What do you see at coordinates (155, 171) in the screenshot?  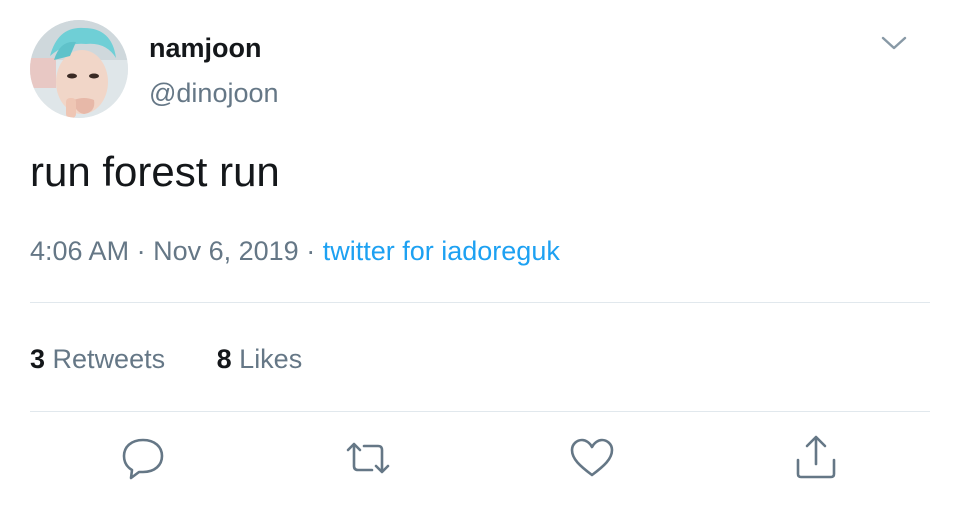 I see `tweet-text: run forest run` at bounding box center [155, 171].